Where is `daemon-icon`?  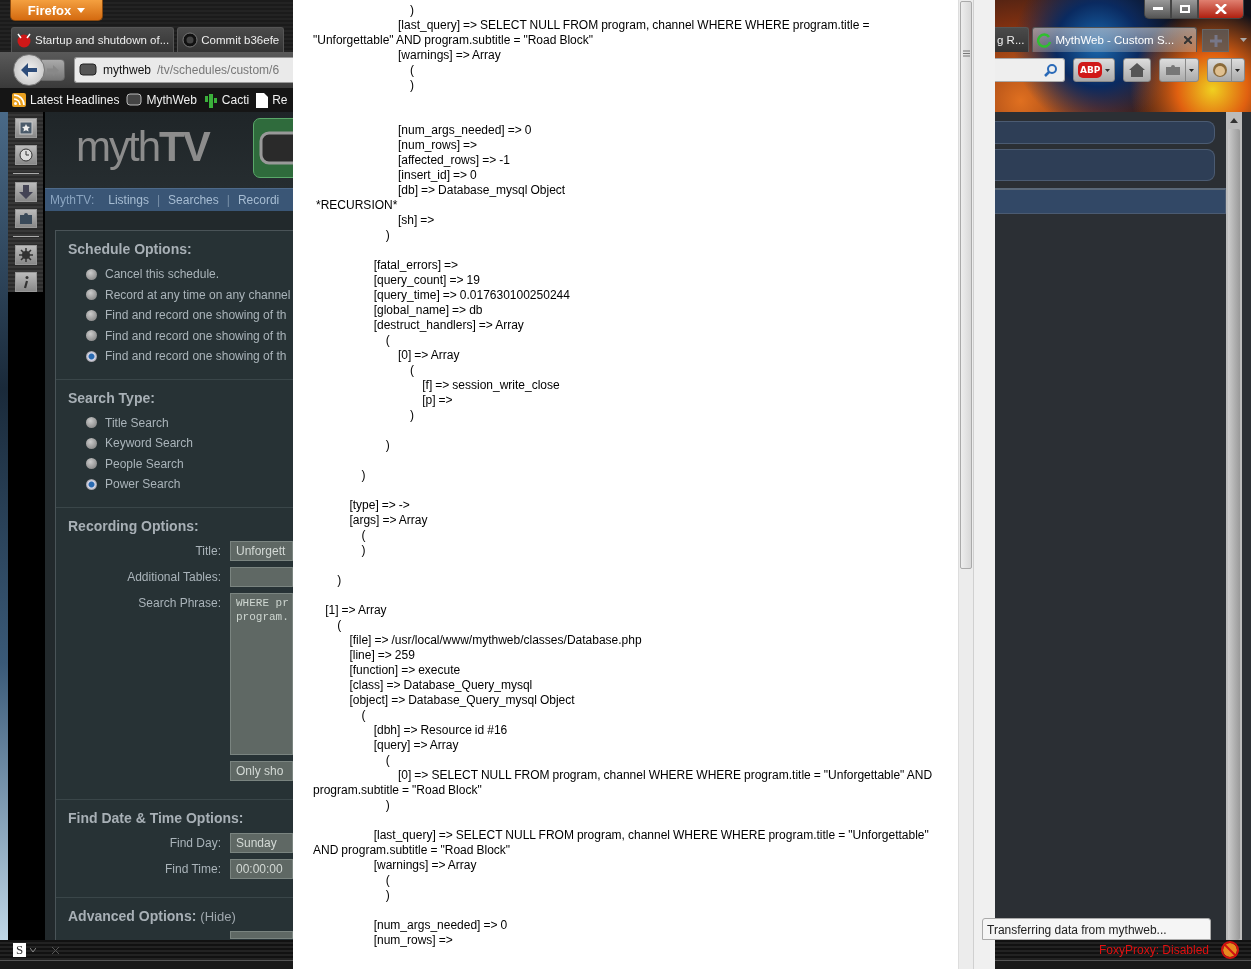
daemon-icon is located at coordinates (24, 40).